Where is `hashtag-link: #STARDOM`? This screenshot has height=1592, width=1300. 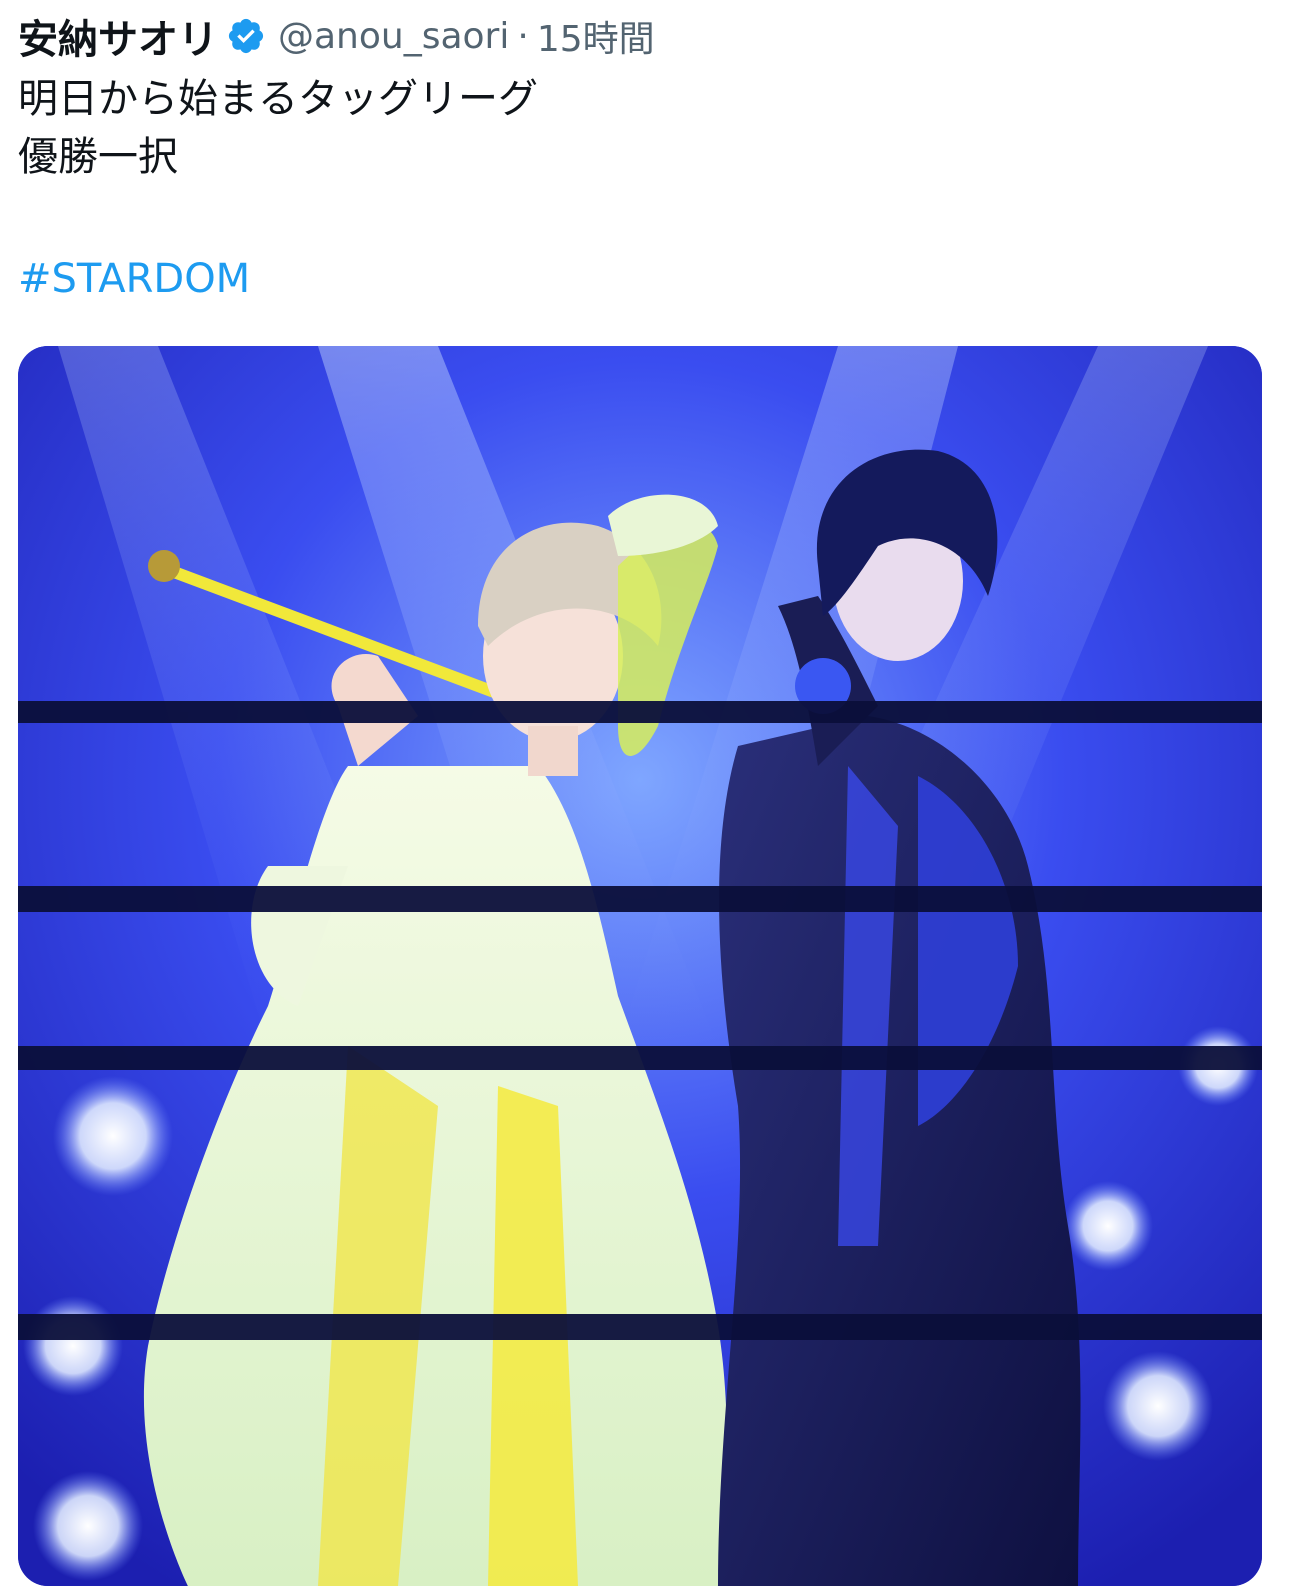
hashtag-link: #STARDOM is located at coordinates (134, 279).